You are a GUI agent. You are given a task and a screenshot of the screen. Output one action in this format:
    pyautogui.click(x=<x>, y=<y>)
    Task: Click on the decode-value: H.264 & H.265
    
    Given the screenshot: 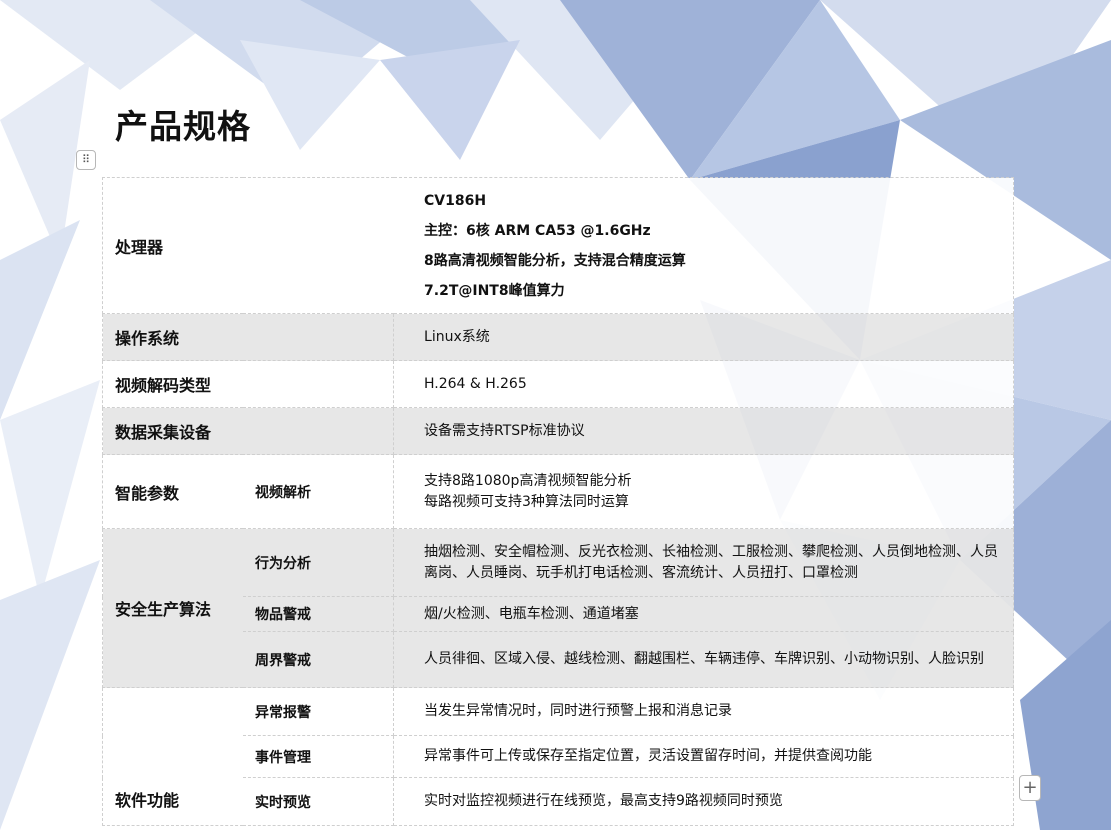 What is the action you would take?
    pyautogui.click(x=704, y=384)
    